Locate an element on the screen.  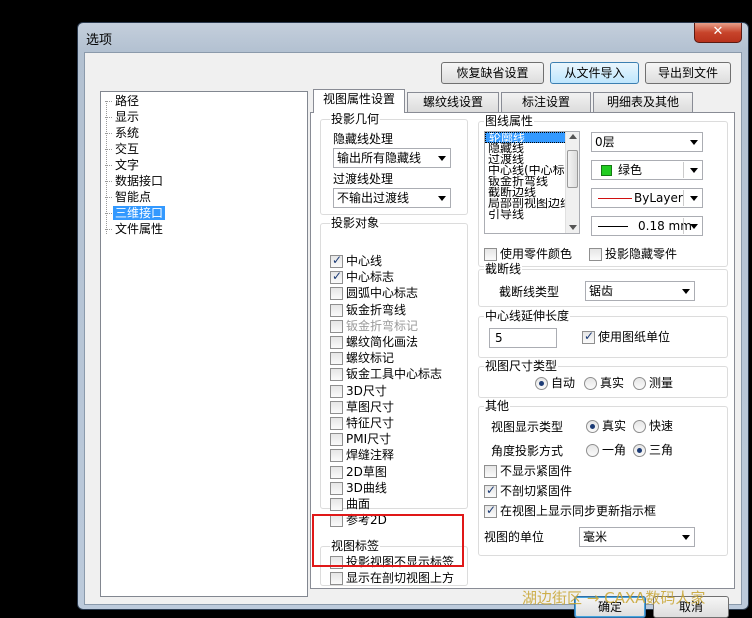
projection-object-checkbox: 曲面 is located at coordinates (350, 504).